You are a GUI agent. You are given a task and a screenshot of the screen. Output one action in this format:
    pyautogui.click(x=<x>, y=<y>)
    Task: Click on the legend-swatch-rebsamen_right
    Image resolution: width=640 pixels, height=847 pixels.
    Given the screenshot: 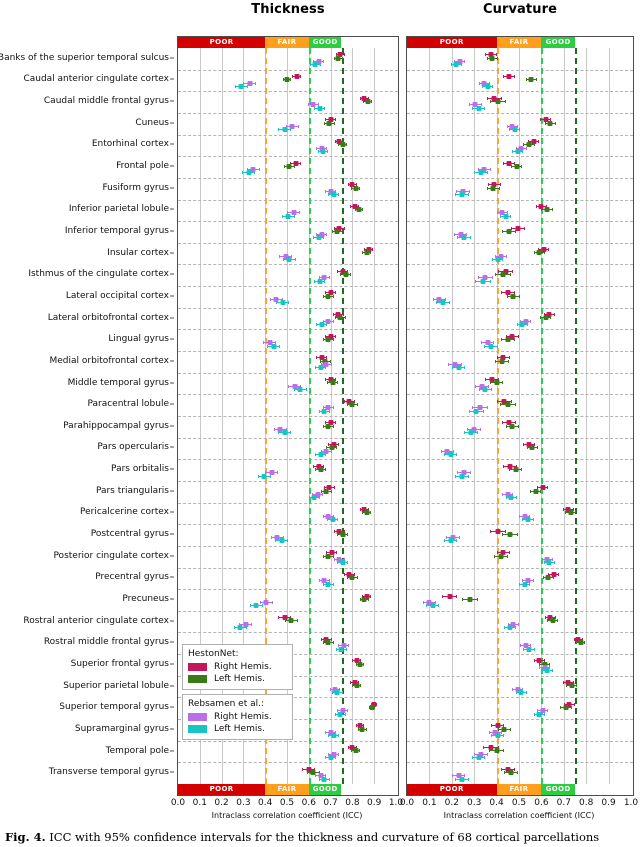 What is the action you would take?
    pyautogui.click(x=197, y=716)
    